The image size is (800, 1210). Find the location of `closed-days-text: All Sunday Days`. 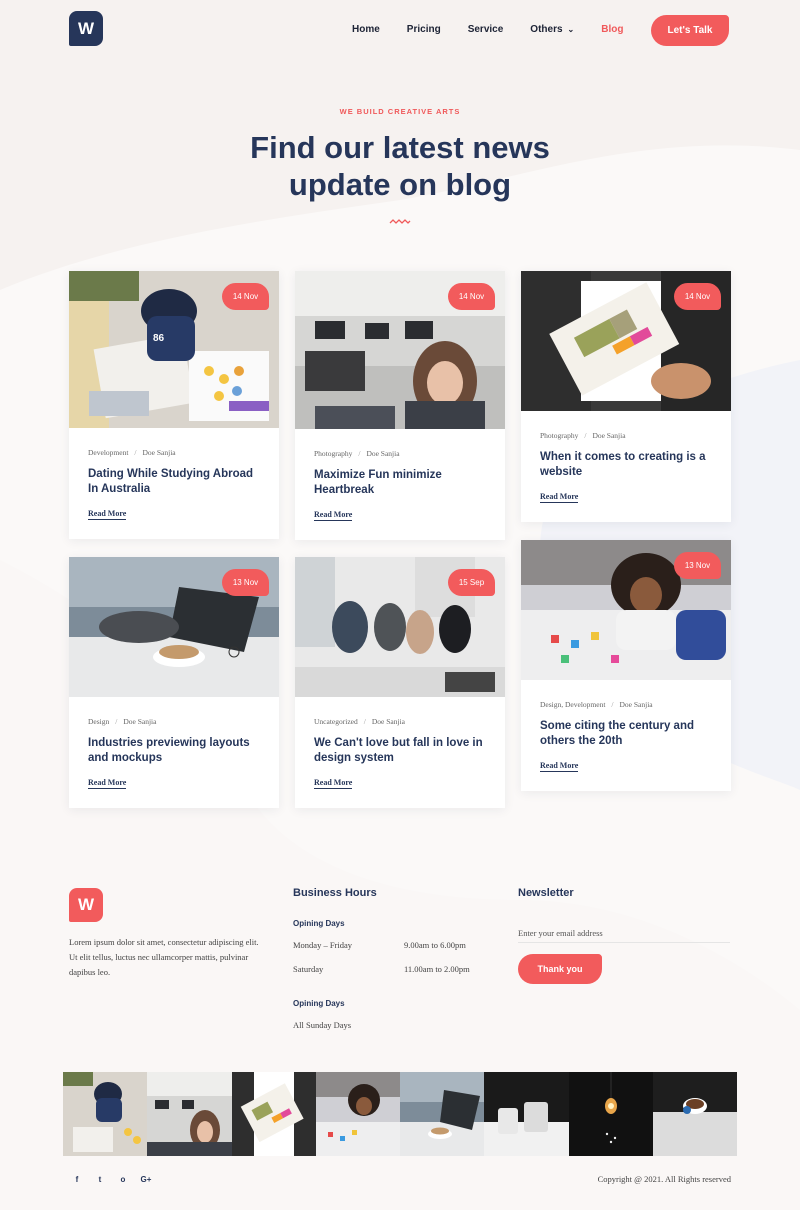

closed-days-text: All Sunday Days is located at coordinates (322, 1025).